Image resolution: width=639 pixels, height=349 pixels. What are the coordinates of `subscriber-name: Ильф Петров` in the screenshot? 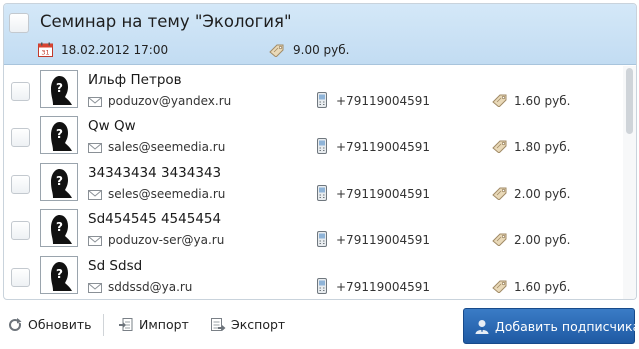 It's located at (135, 80).